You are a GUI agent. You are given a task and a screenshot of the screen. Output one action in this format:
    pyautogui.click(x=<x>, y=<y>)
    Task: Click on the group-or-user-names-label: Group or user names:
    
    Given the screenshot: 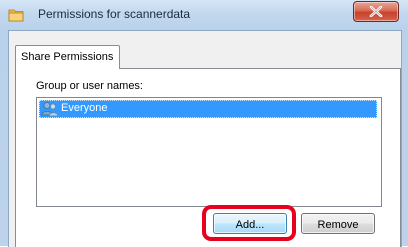 What is the action you would take?
    pyautogui.click(x=89, y=86)
    